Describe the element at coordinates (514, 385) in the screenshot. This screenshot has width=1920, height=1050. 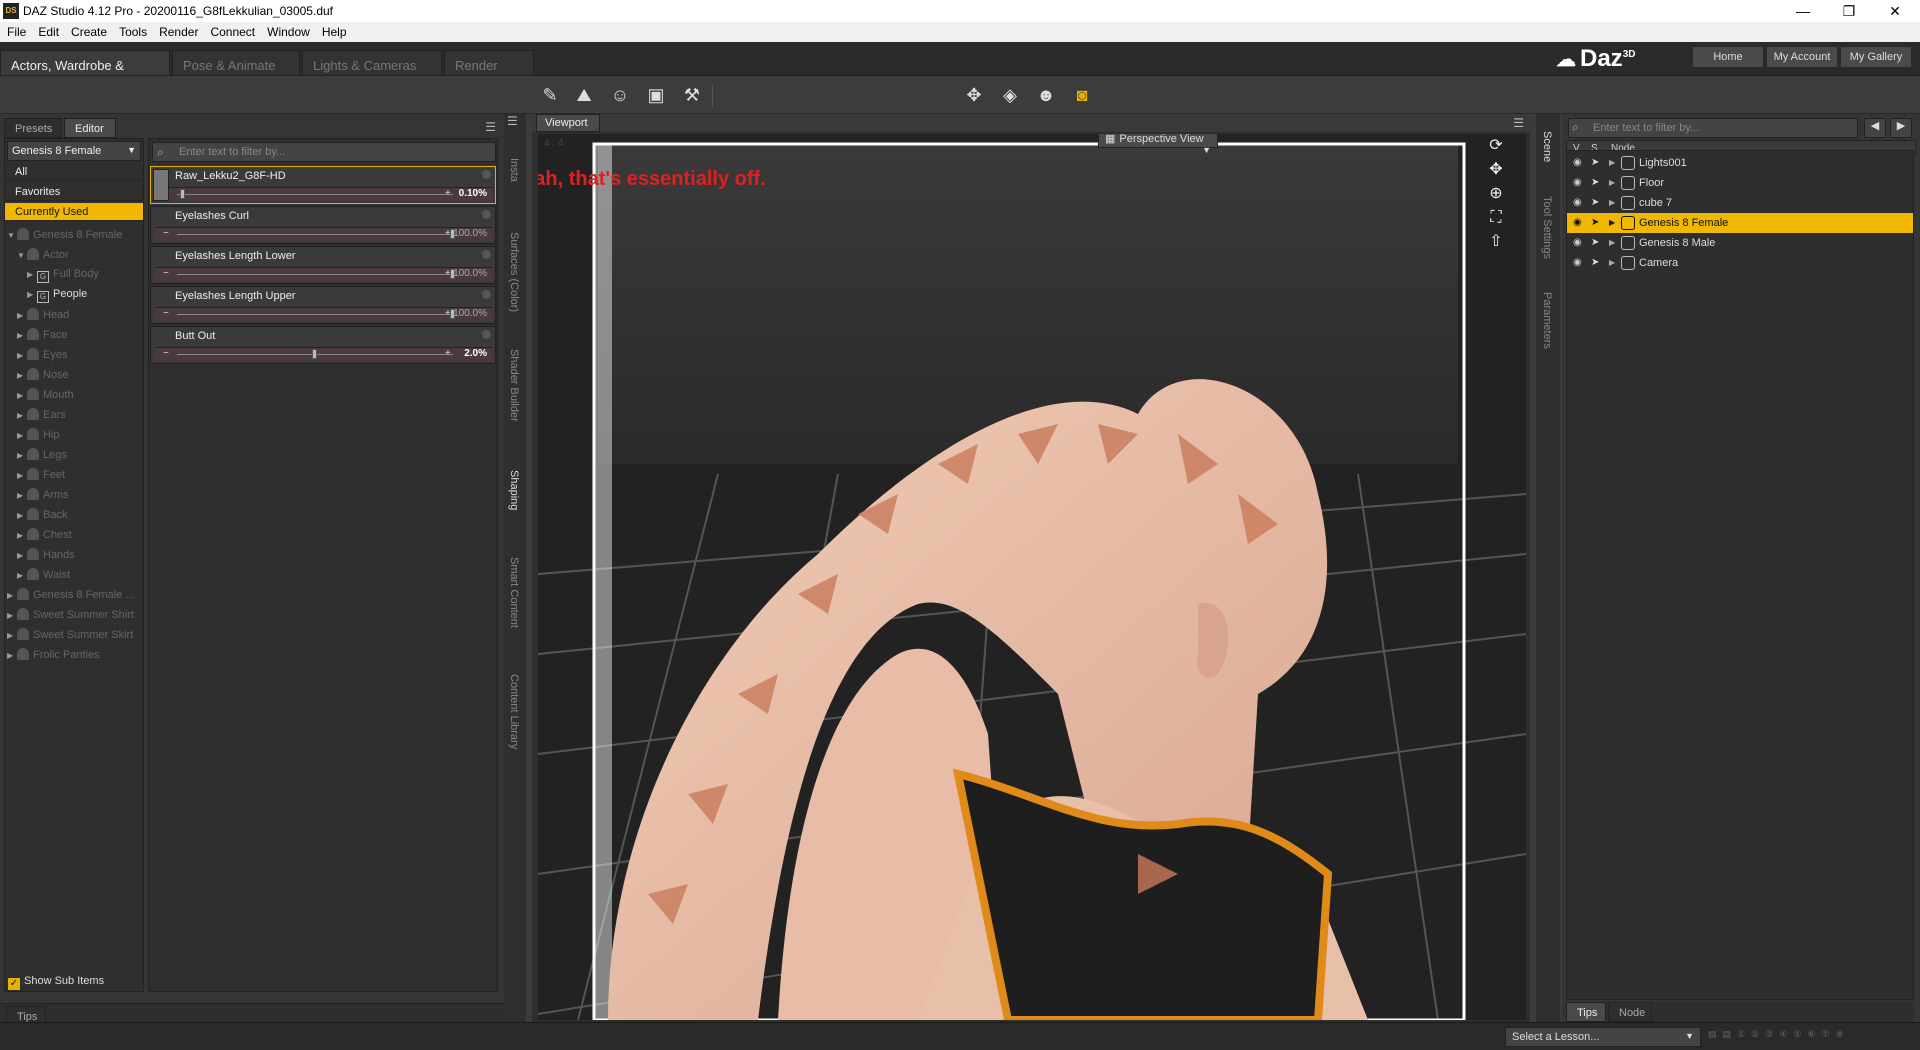
I see `tab-shader-builder: Shader Builder` at that location.